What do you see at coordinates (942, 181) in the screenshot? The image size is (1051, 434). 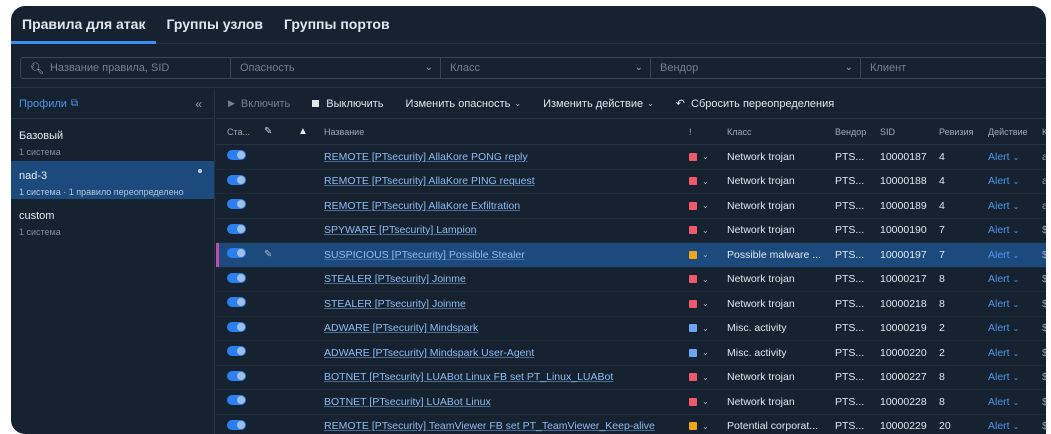 I see `rule-revision: 4` at bounding box center [942, 181].